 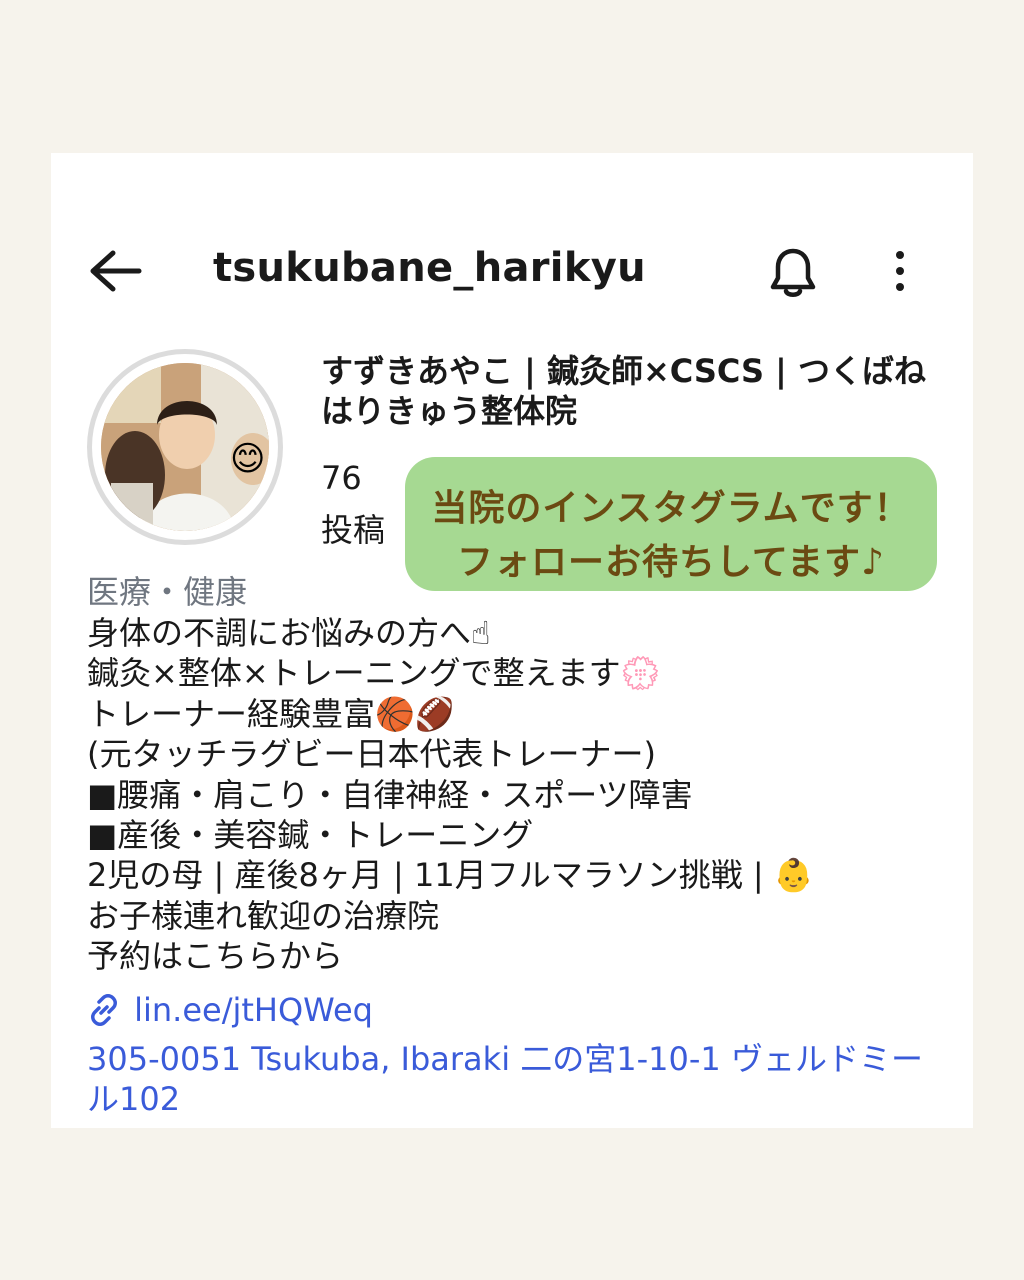 What do you see at coordinates (248, 459) in the screenshot?
I see `smile-emoji: 😊` at bounding box center [248, 459].